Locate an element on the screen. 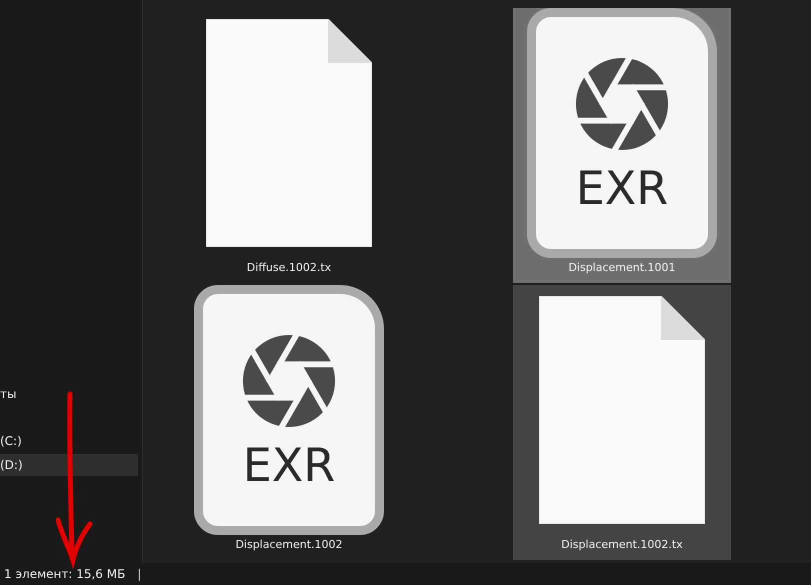 Image resolution: width=811 pixels, height=585 pixels. file-tile: EXR Displacement.1002 is located at coordinates (289, 422).